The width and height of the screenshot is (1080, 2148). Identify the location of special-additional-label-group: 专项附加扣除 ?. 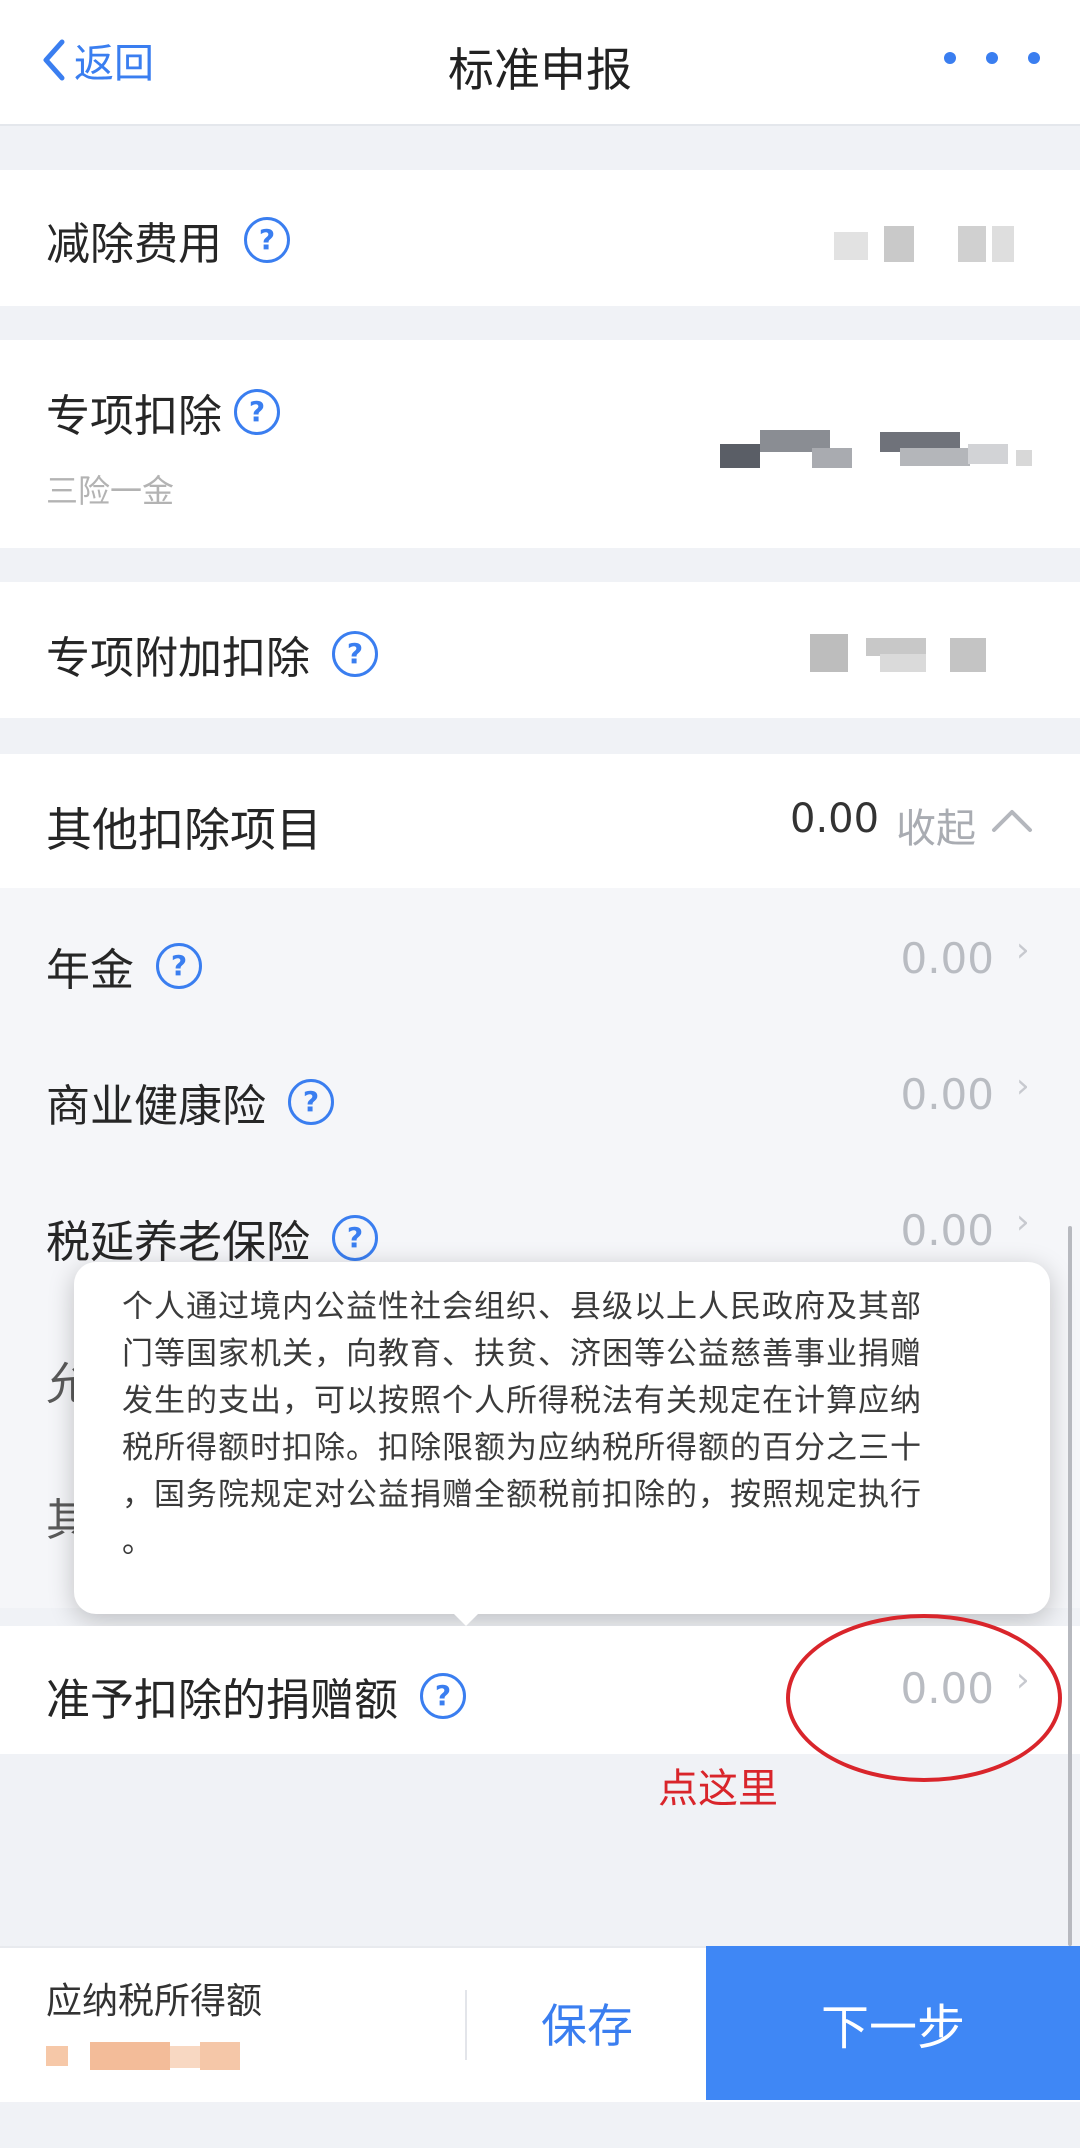
(212, 654).